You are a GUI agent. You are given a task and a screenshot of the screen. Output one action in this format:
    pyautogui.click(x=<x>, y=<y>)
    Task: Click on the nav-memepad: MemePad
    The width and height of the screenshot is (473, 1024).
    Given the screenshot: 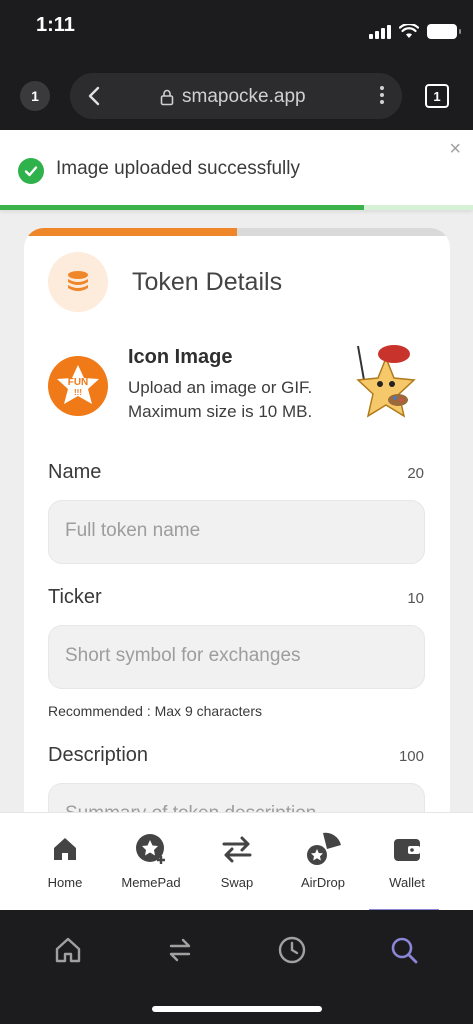 What is the action you would take?
    pyautogui.click(x=151, y=861)
    